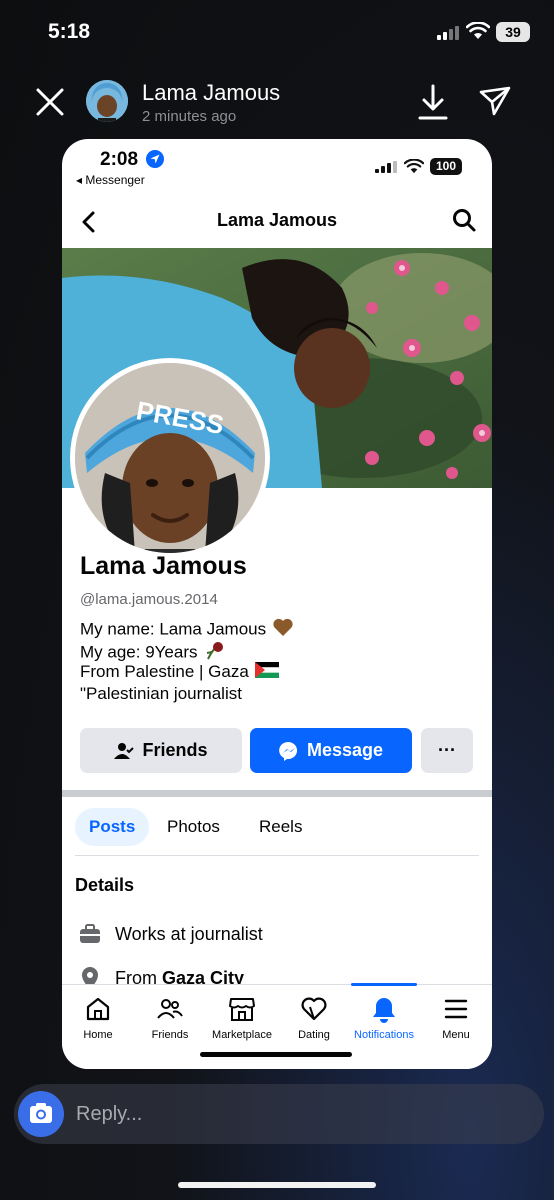  What do you see at coordinates (98, 1009) in the screenshot?
I see `home-icon` at bounding box center [98, 1009].